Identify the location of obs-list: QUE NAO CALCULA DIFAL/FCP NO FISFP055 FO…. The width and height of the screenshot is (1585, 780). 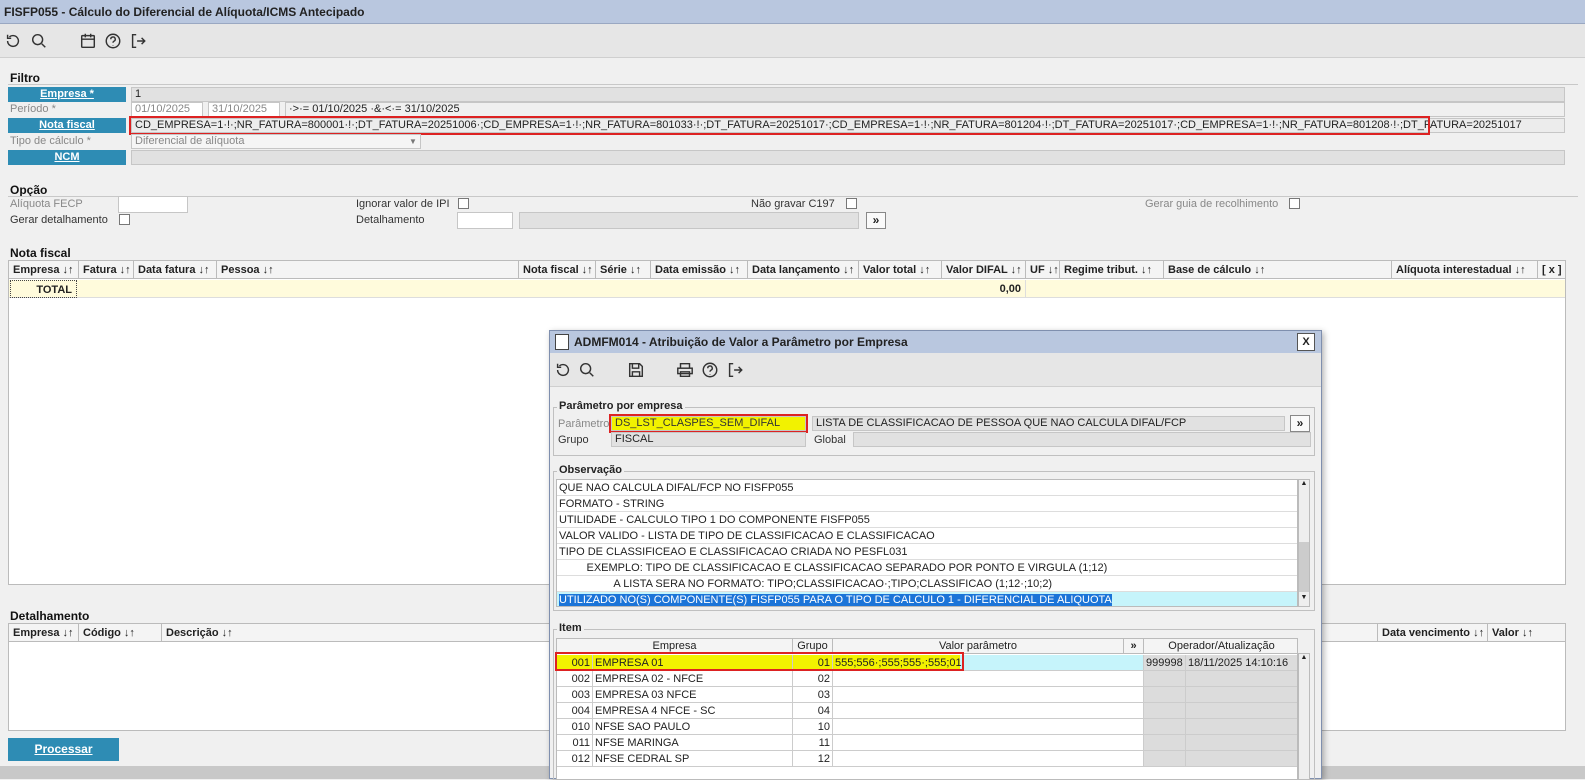
(927, 543).